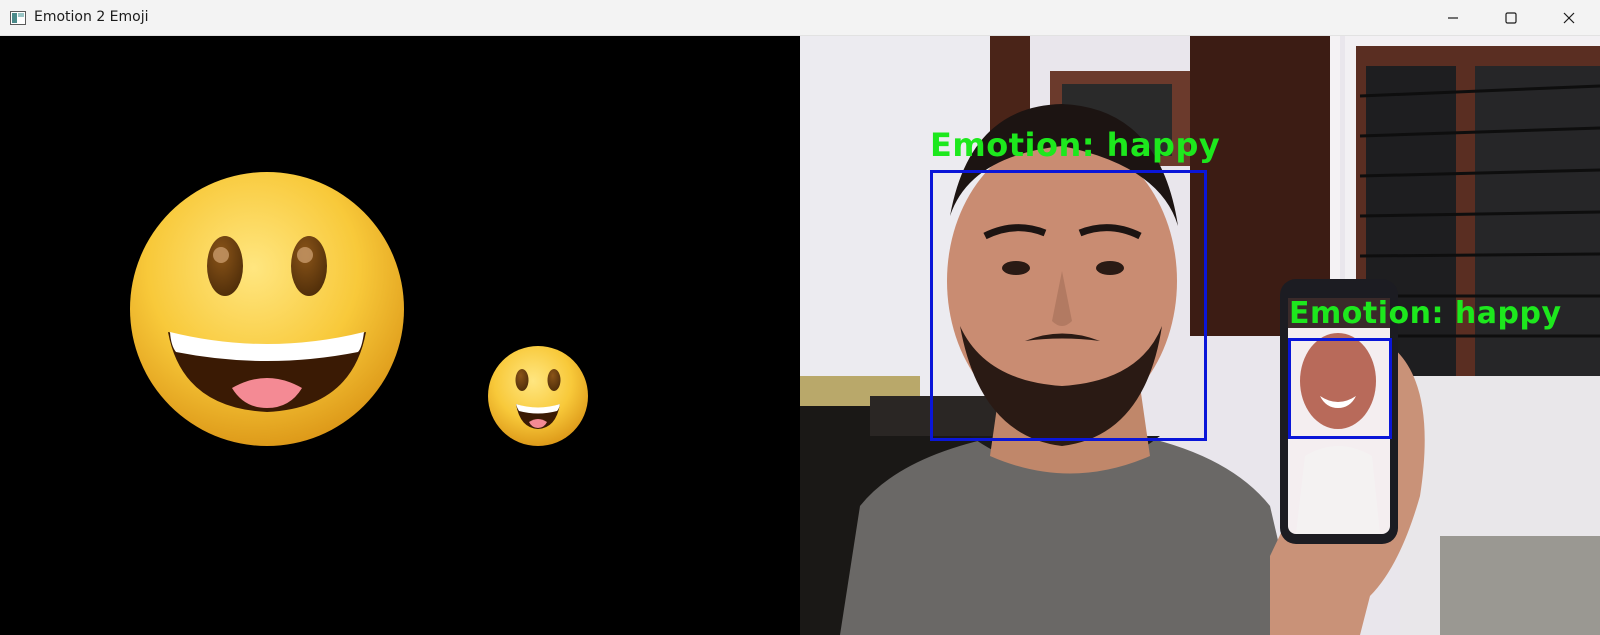 This screenshot has height=635, width=1600. I want to click on close-button, so click(1569, 18).